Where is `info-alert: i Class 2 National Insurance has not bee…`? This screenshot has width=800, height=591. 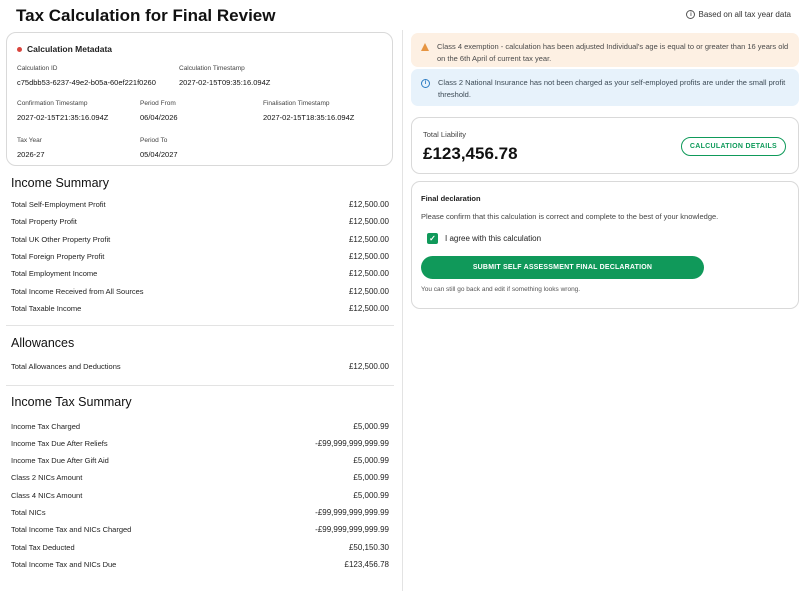
info-alert: i Class 2 National Insurance has not bee… is located at coordinates (605, 87).